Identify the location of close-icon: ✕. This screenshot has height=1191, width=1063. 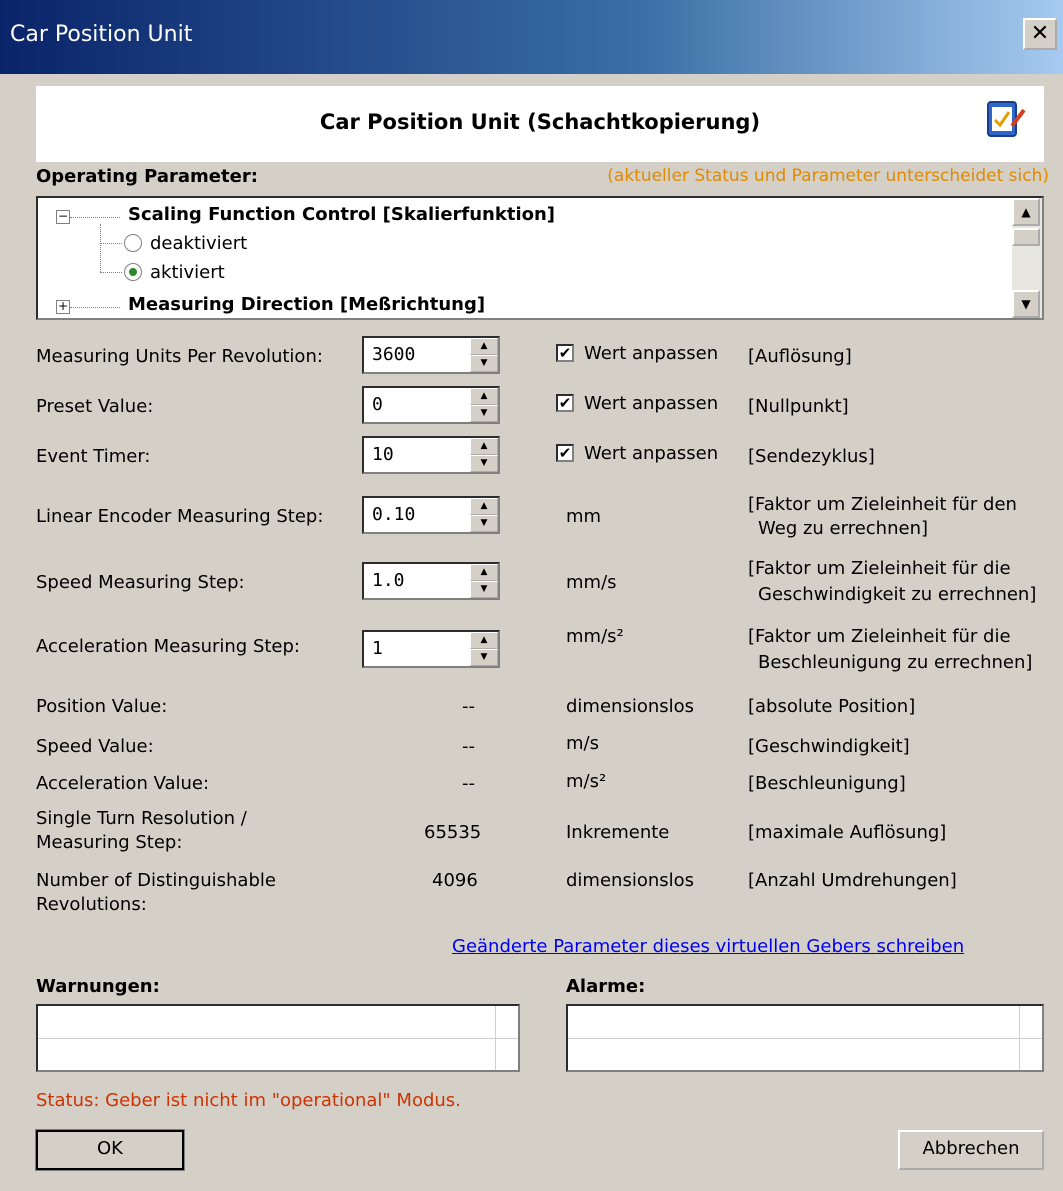
(1040, 33).